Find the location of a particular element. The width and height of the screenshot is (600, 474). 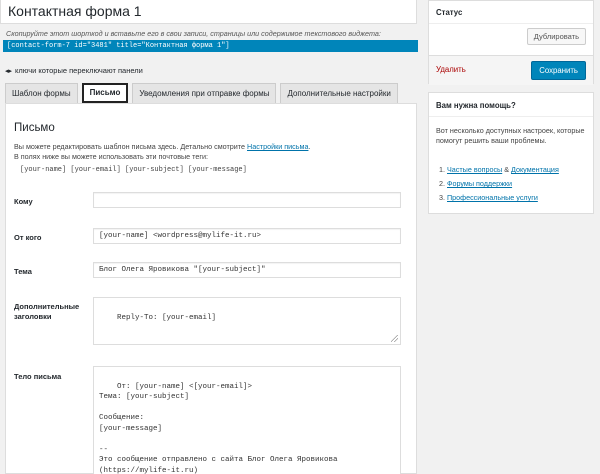

body-label: Тело письма is located at coordinates (38, 376).